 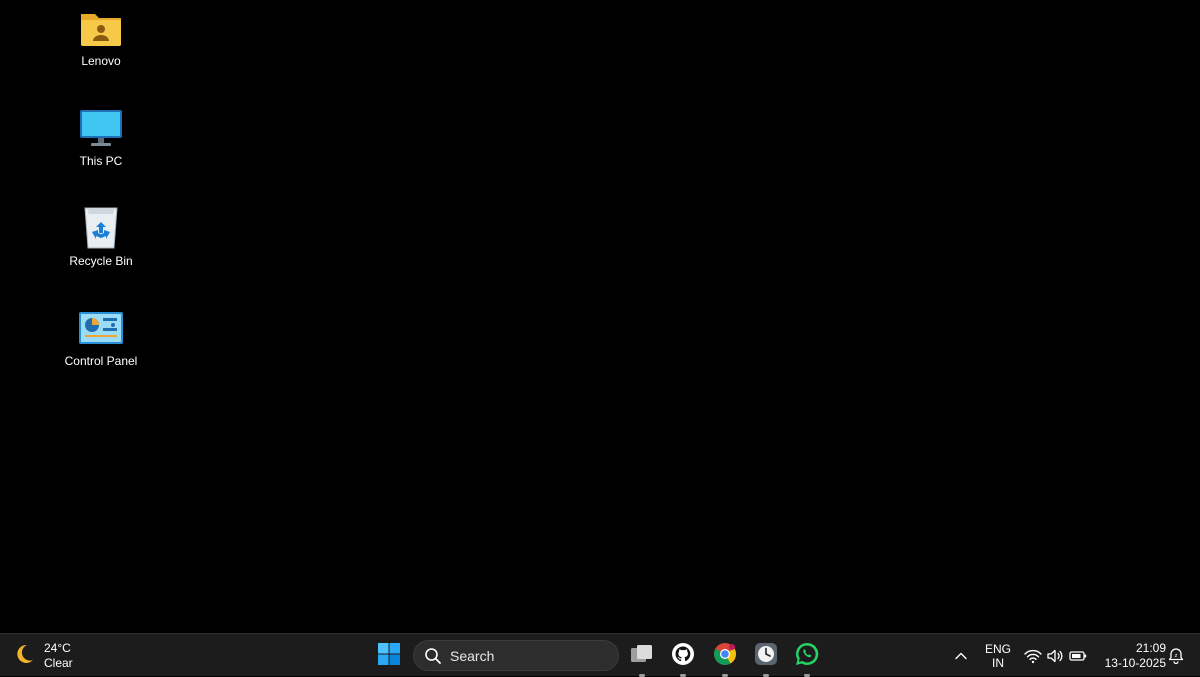 I want to click on windows-start-icon, so click(x=389, y=656).